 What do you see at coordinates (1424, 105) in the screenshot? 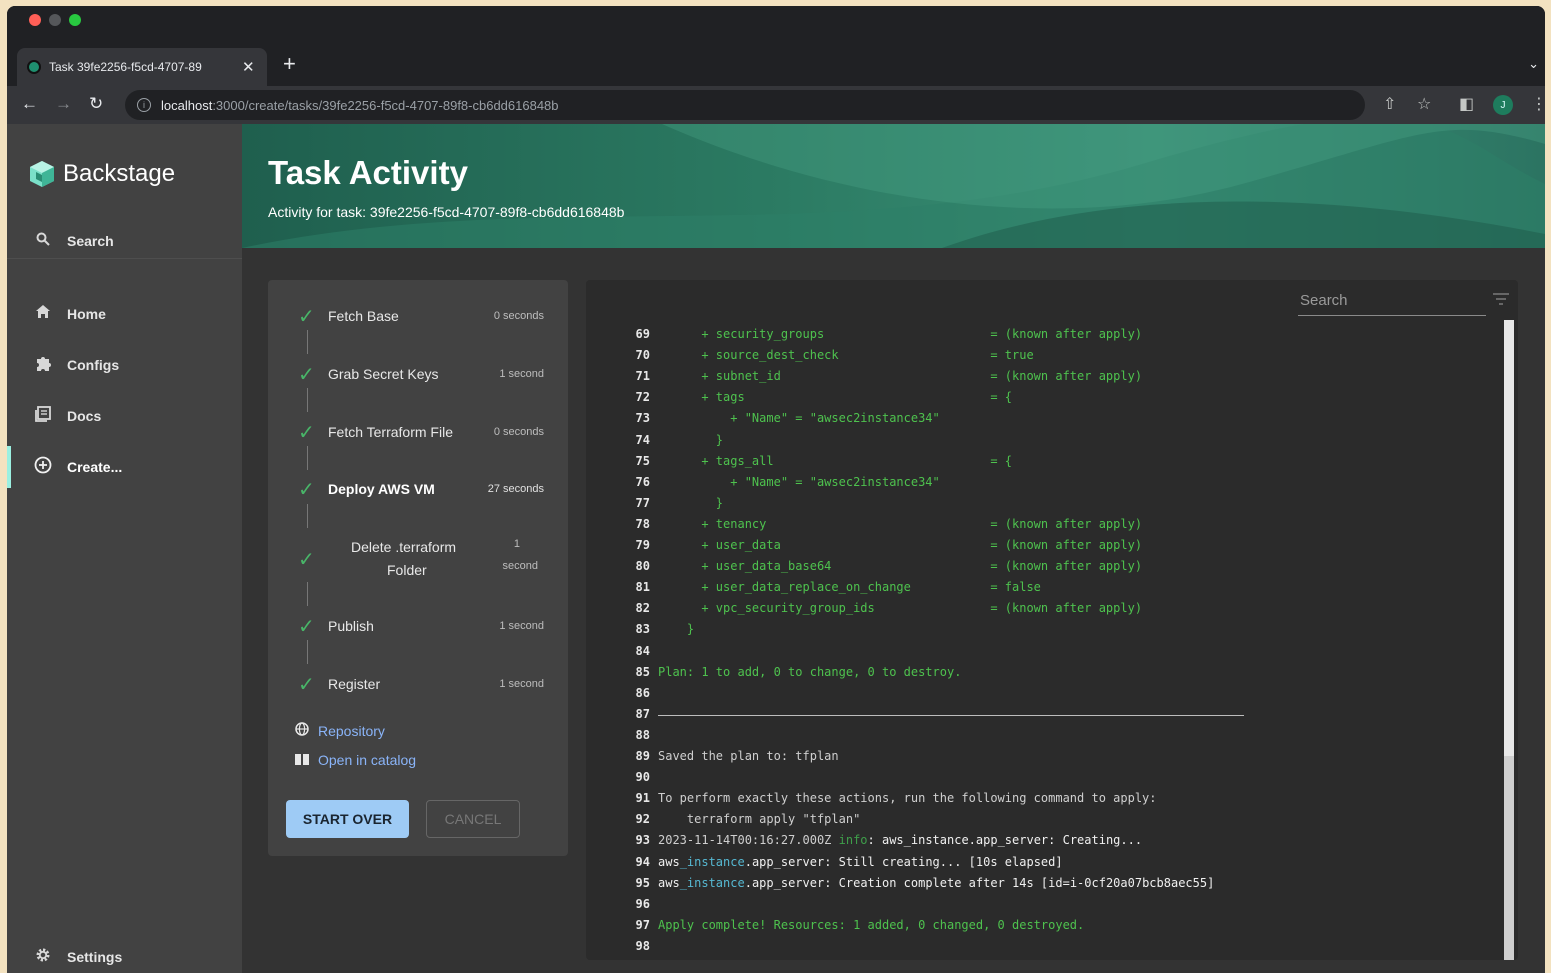
I see `bookmark-star-icon: ☆` at bounding box center [1424, 105].